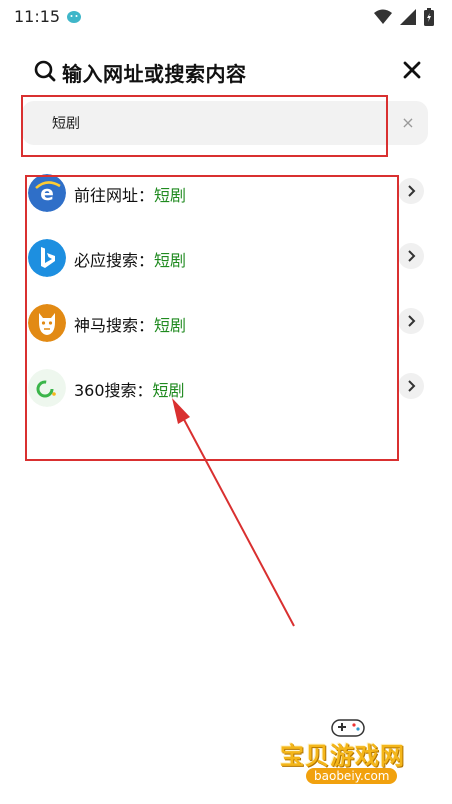 The image size is (452, 804). I want to click on status-bar: 11:15, so click(226, 17).